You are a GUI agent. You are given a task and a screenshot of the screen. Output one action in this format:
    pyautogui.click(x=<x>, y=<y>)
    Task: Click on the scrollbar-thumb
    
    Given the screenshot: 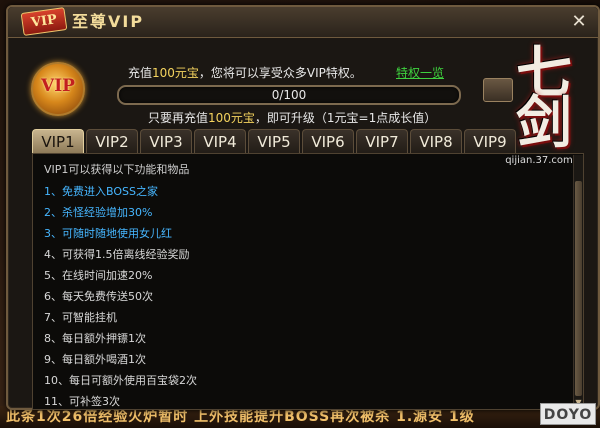 What is the action you would take?
    pyautogui.click(x=578, y=288)
    